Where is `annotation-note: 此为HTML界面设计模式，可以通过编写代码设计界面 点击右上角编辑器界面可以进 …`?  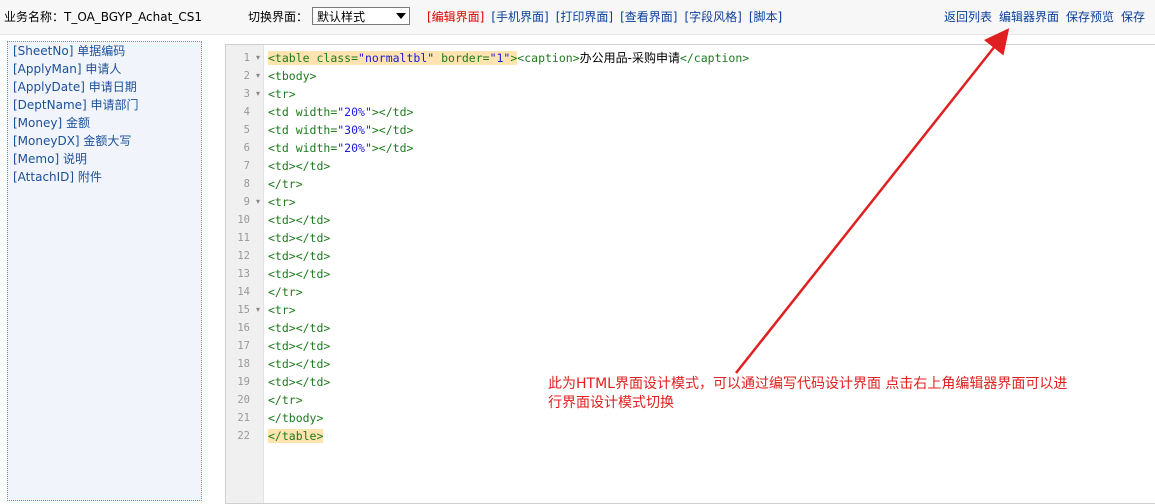 annotation-note: 此为HTML界面设计模式，可以通过编写代码设计界面 点击右上角编辑器界面可以进 … is located at coordinates (848, 394).